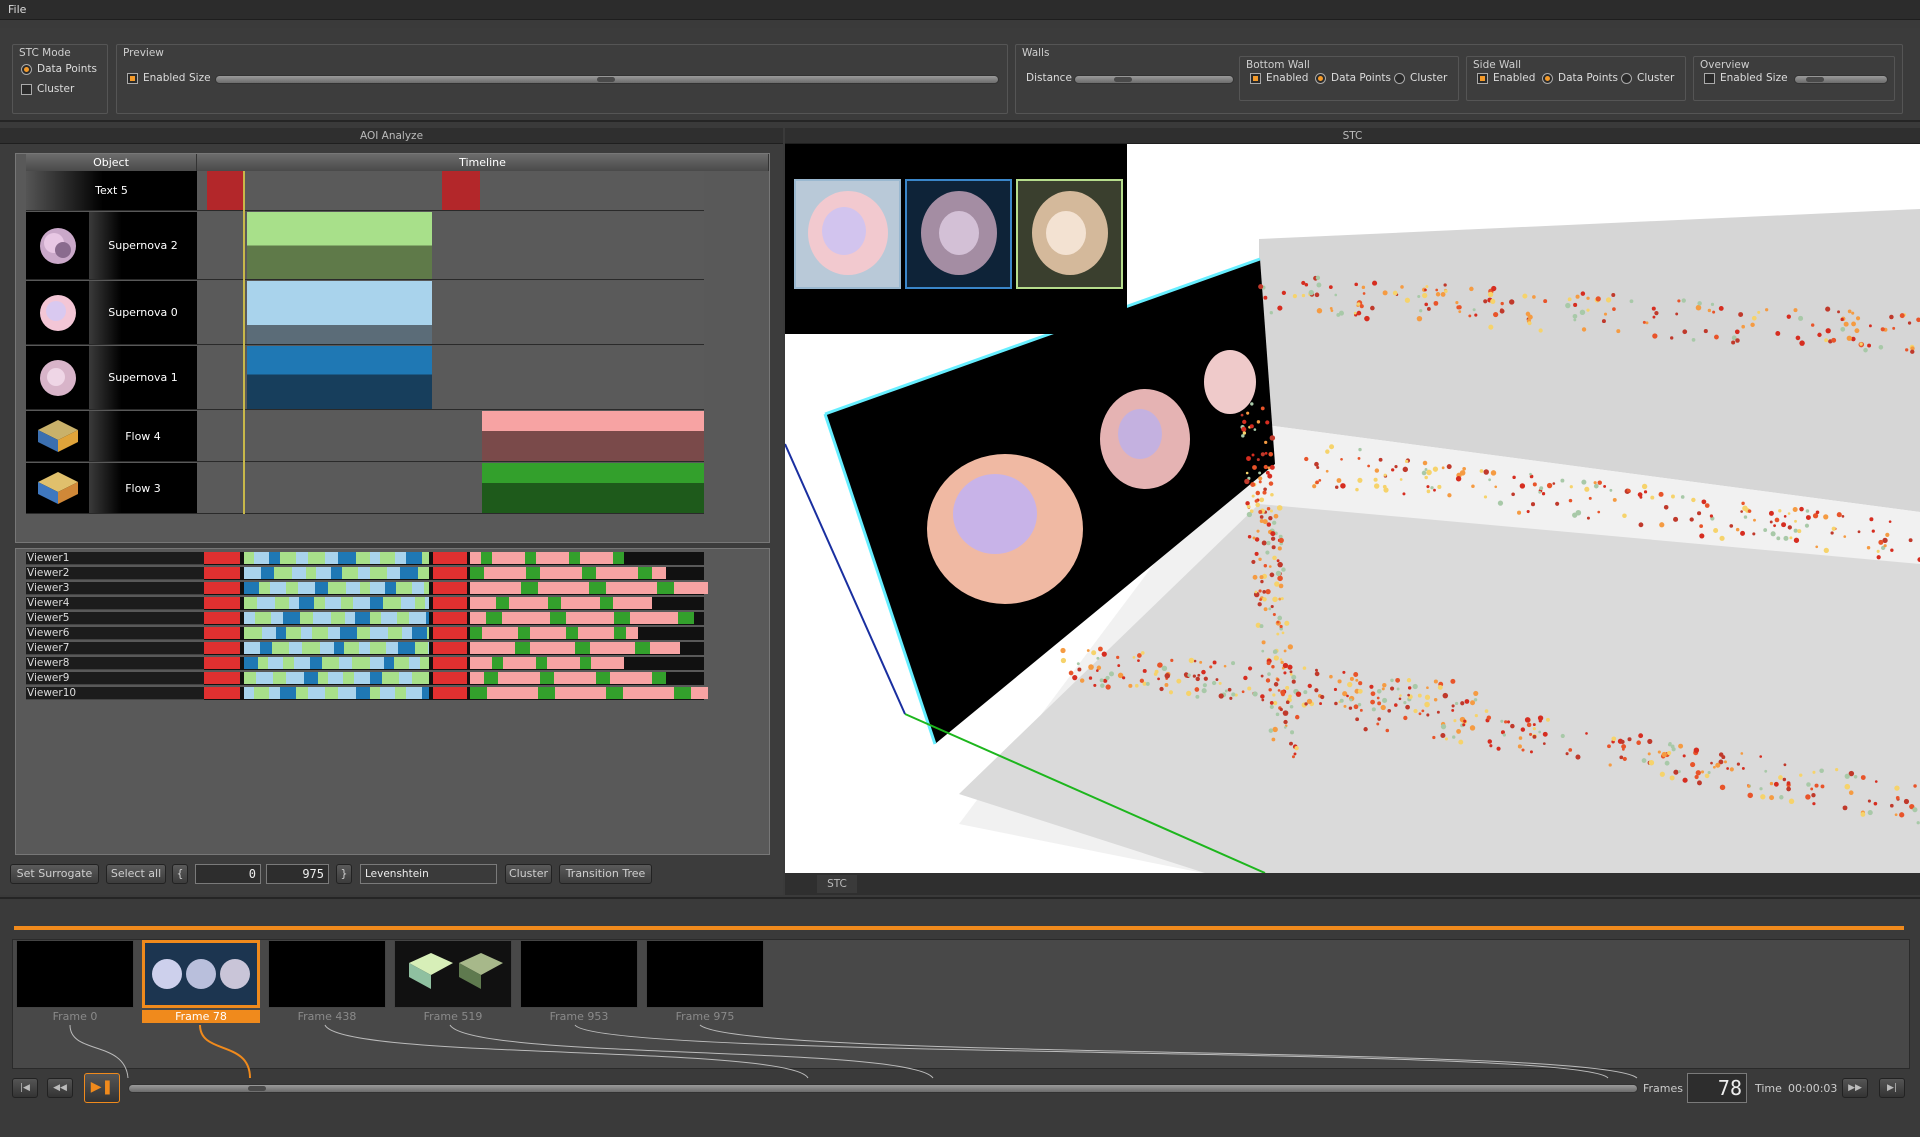  I want to click on timeline-column-header: Timeline, so click(483, 162).